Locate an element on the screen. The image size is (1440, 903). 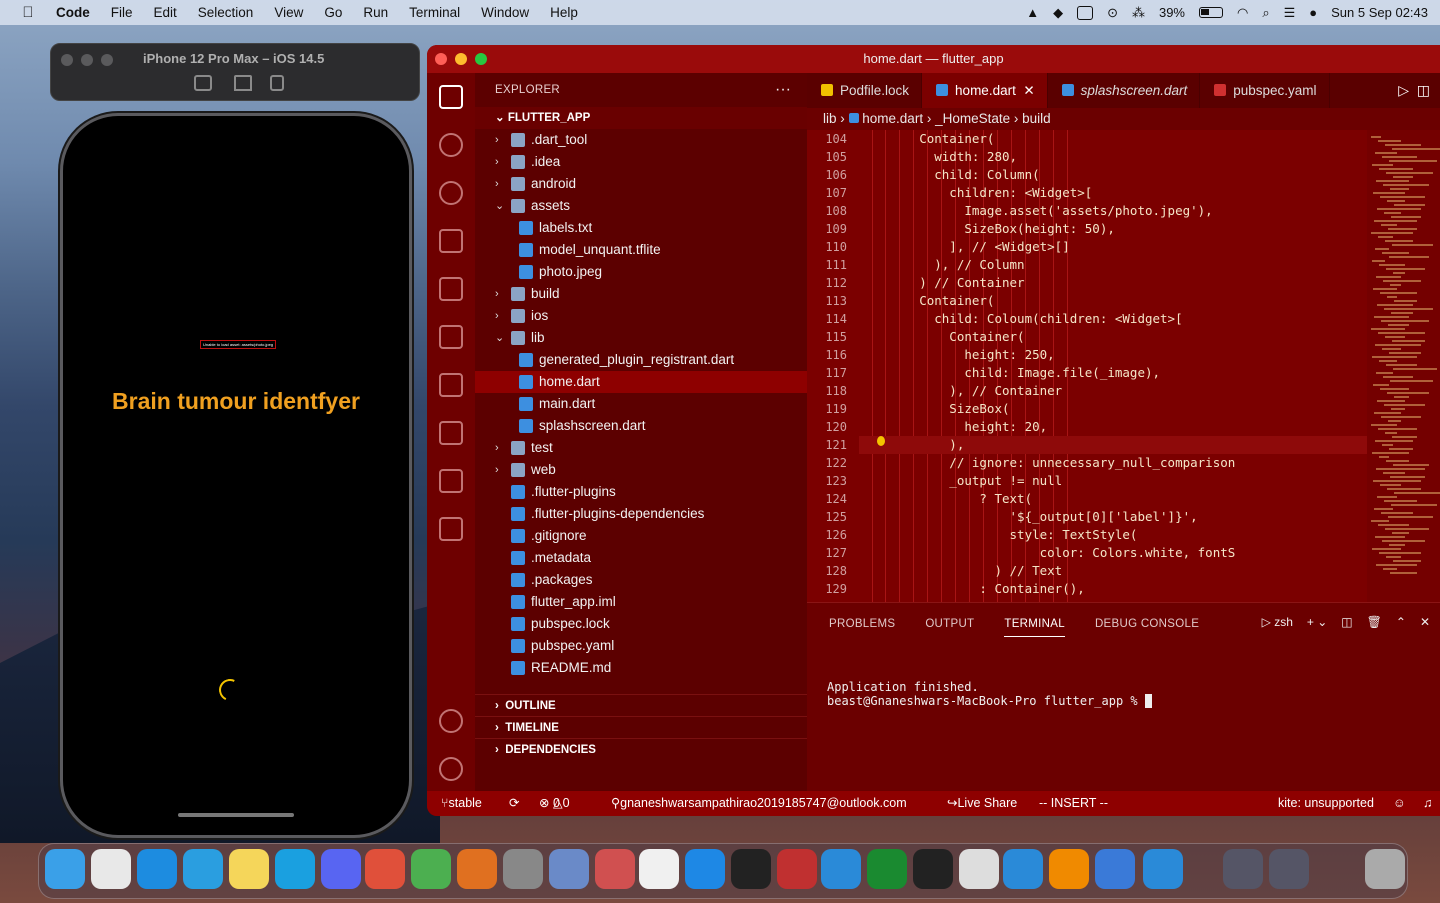
tab-home-dart: home.dart ✕ is located at coordinates (985, 90).